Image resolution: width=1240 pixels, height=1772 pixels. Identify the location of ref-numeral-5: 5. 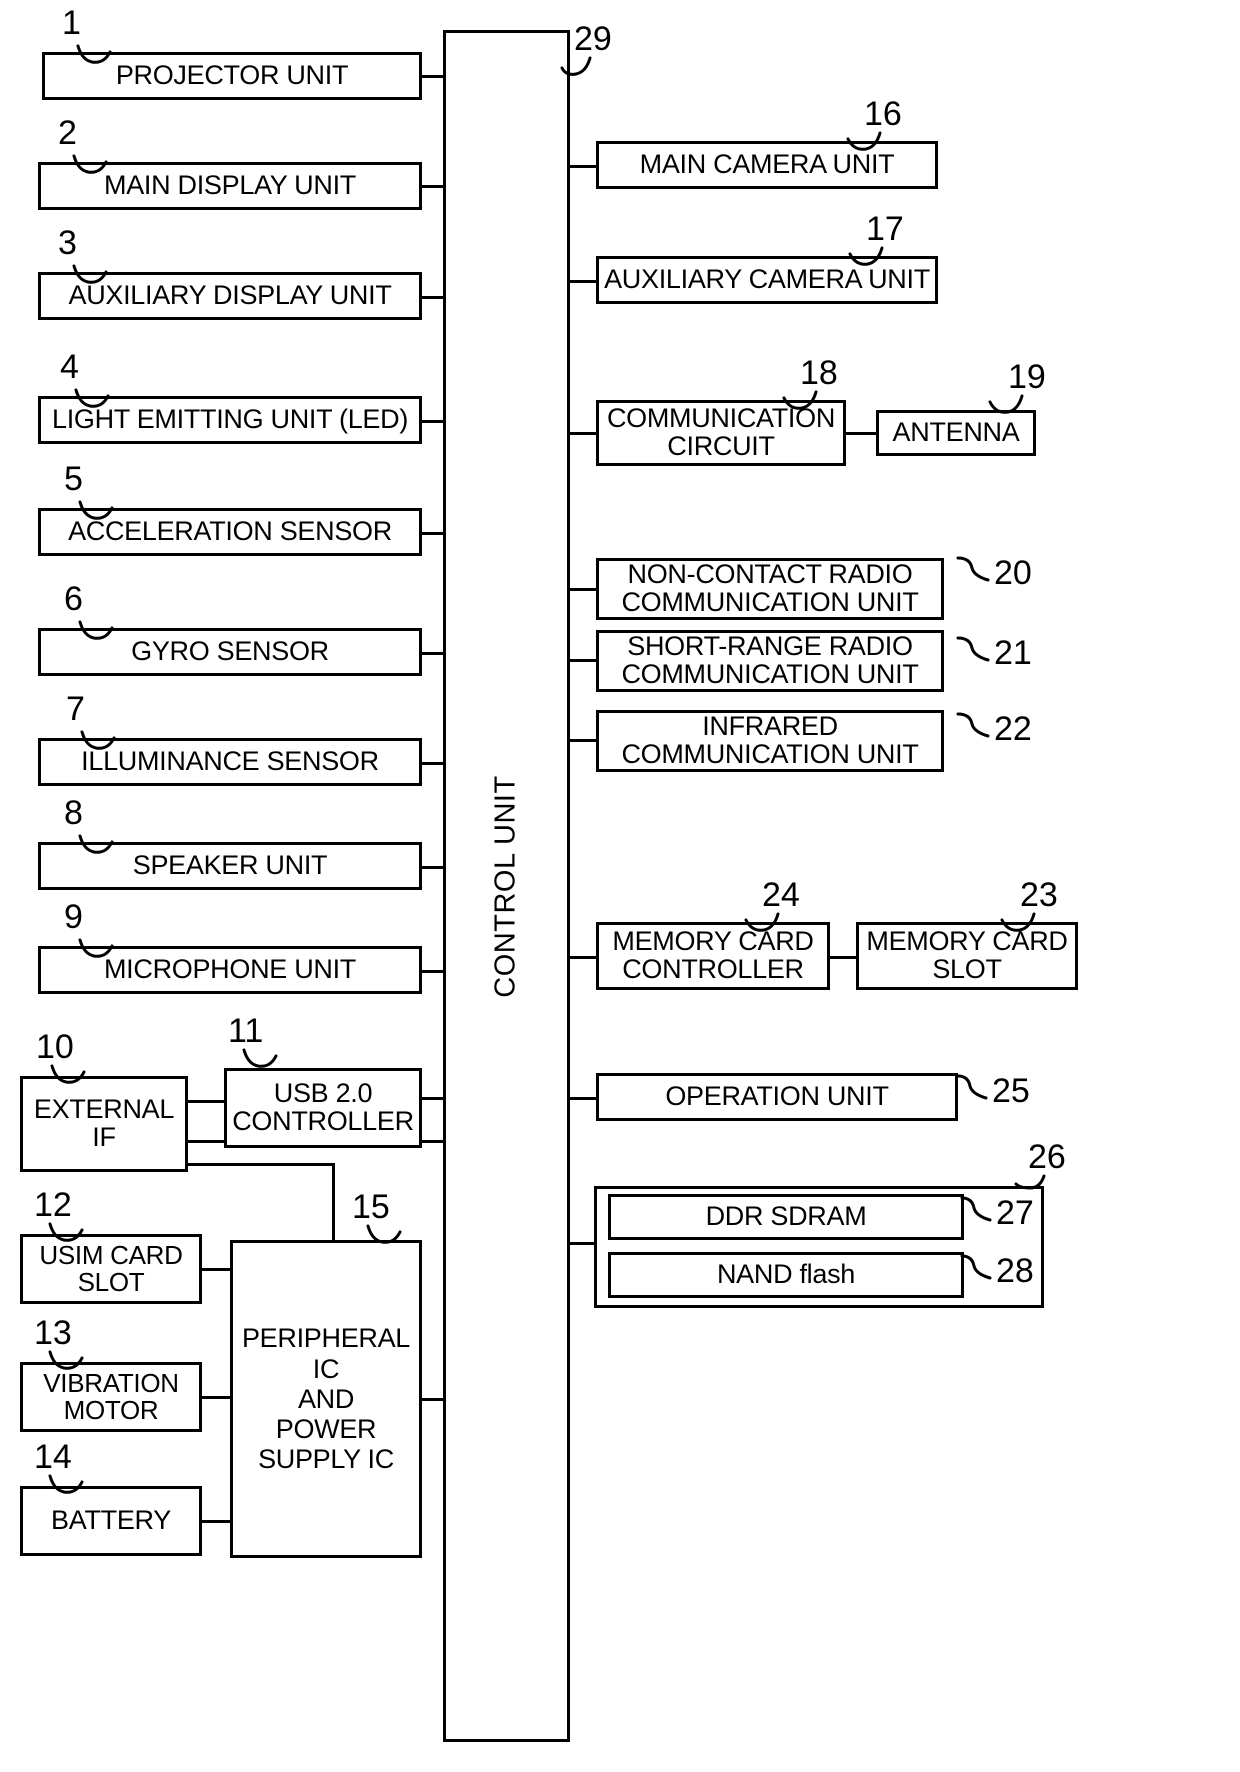
(73, 479).